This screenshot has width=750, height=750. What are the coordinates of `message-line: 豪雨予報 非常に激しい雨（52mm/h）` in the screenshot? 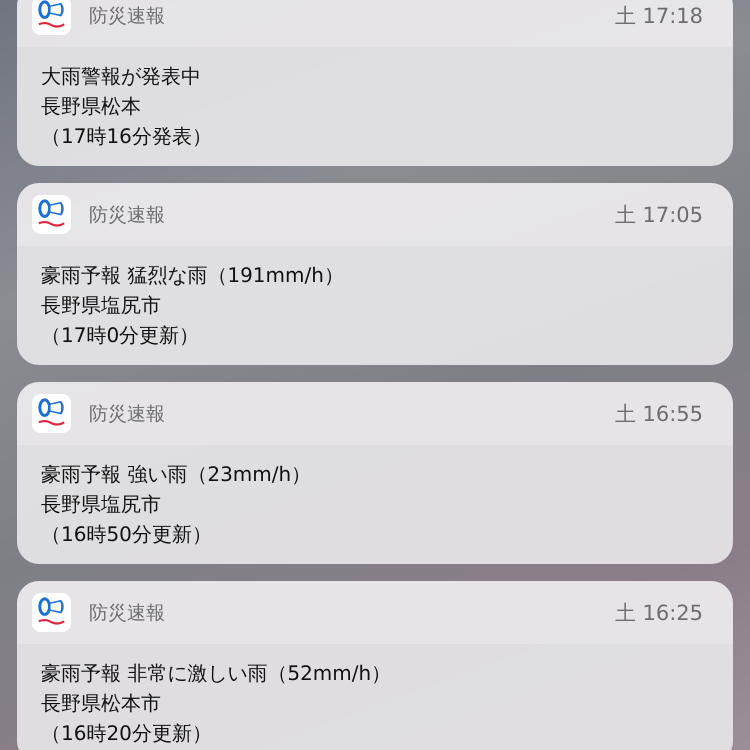 It's located at (216, 673).